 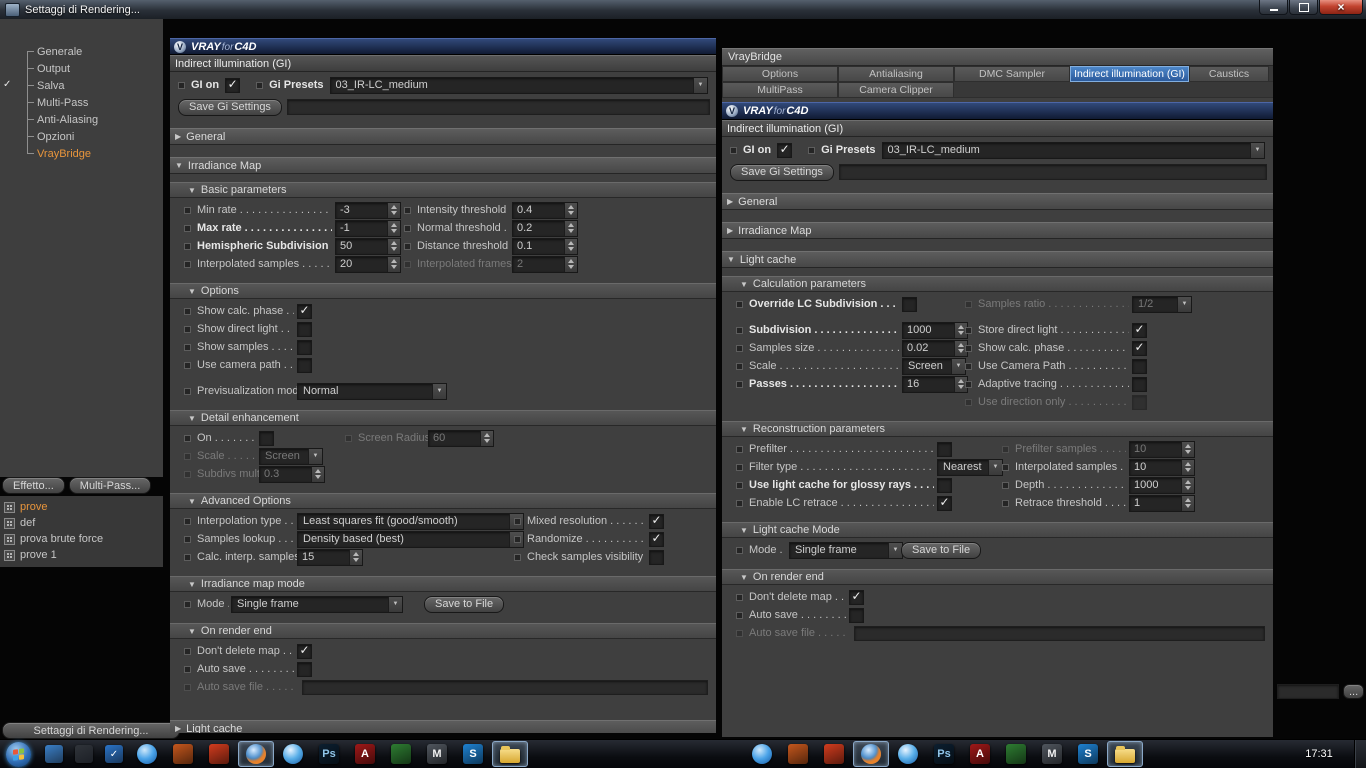 I want to click on lp-mixed-resolution-checkbox: ✓, so click(x=656, y=521).